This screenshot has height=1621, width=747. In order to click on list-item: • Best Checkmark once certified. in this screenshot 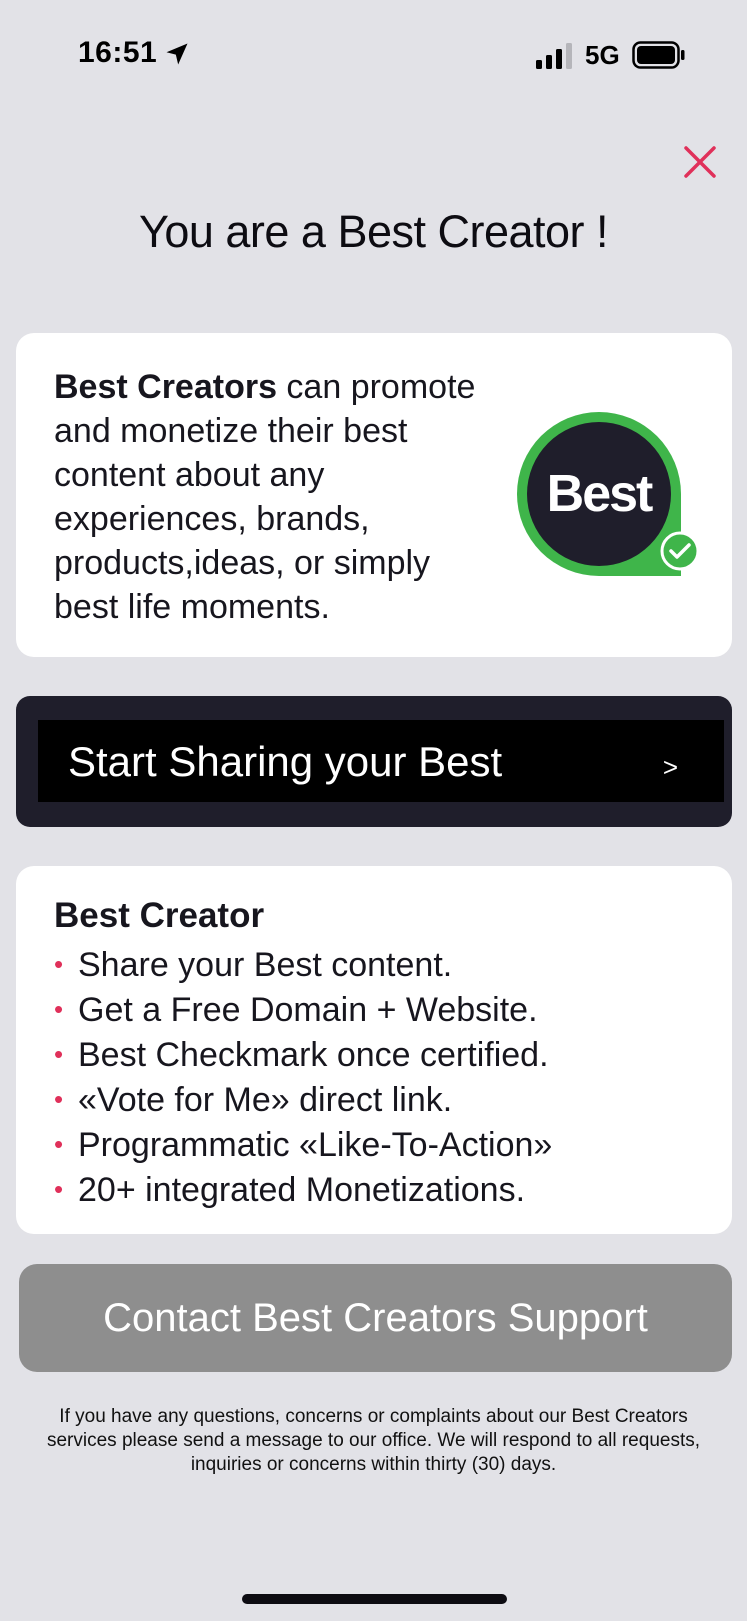, I will do `click(303, 1054)`.